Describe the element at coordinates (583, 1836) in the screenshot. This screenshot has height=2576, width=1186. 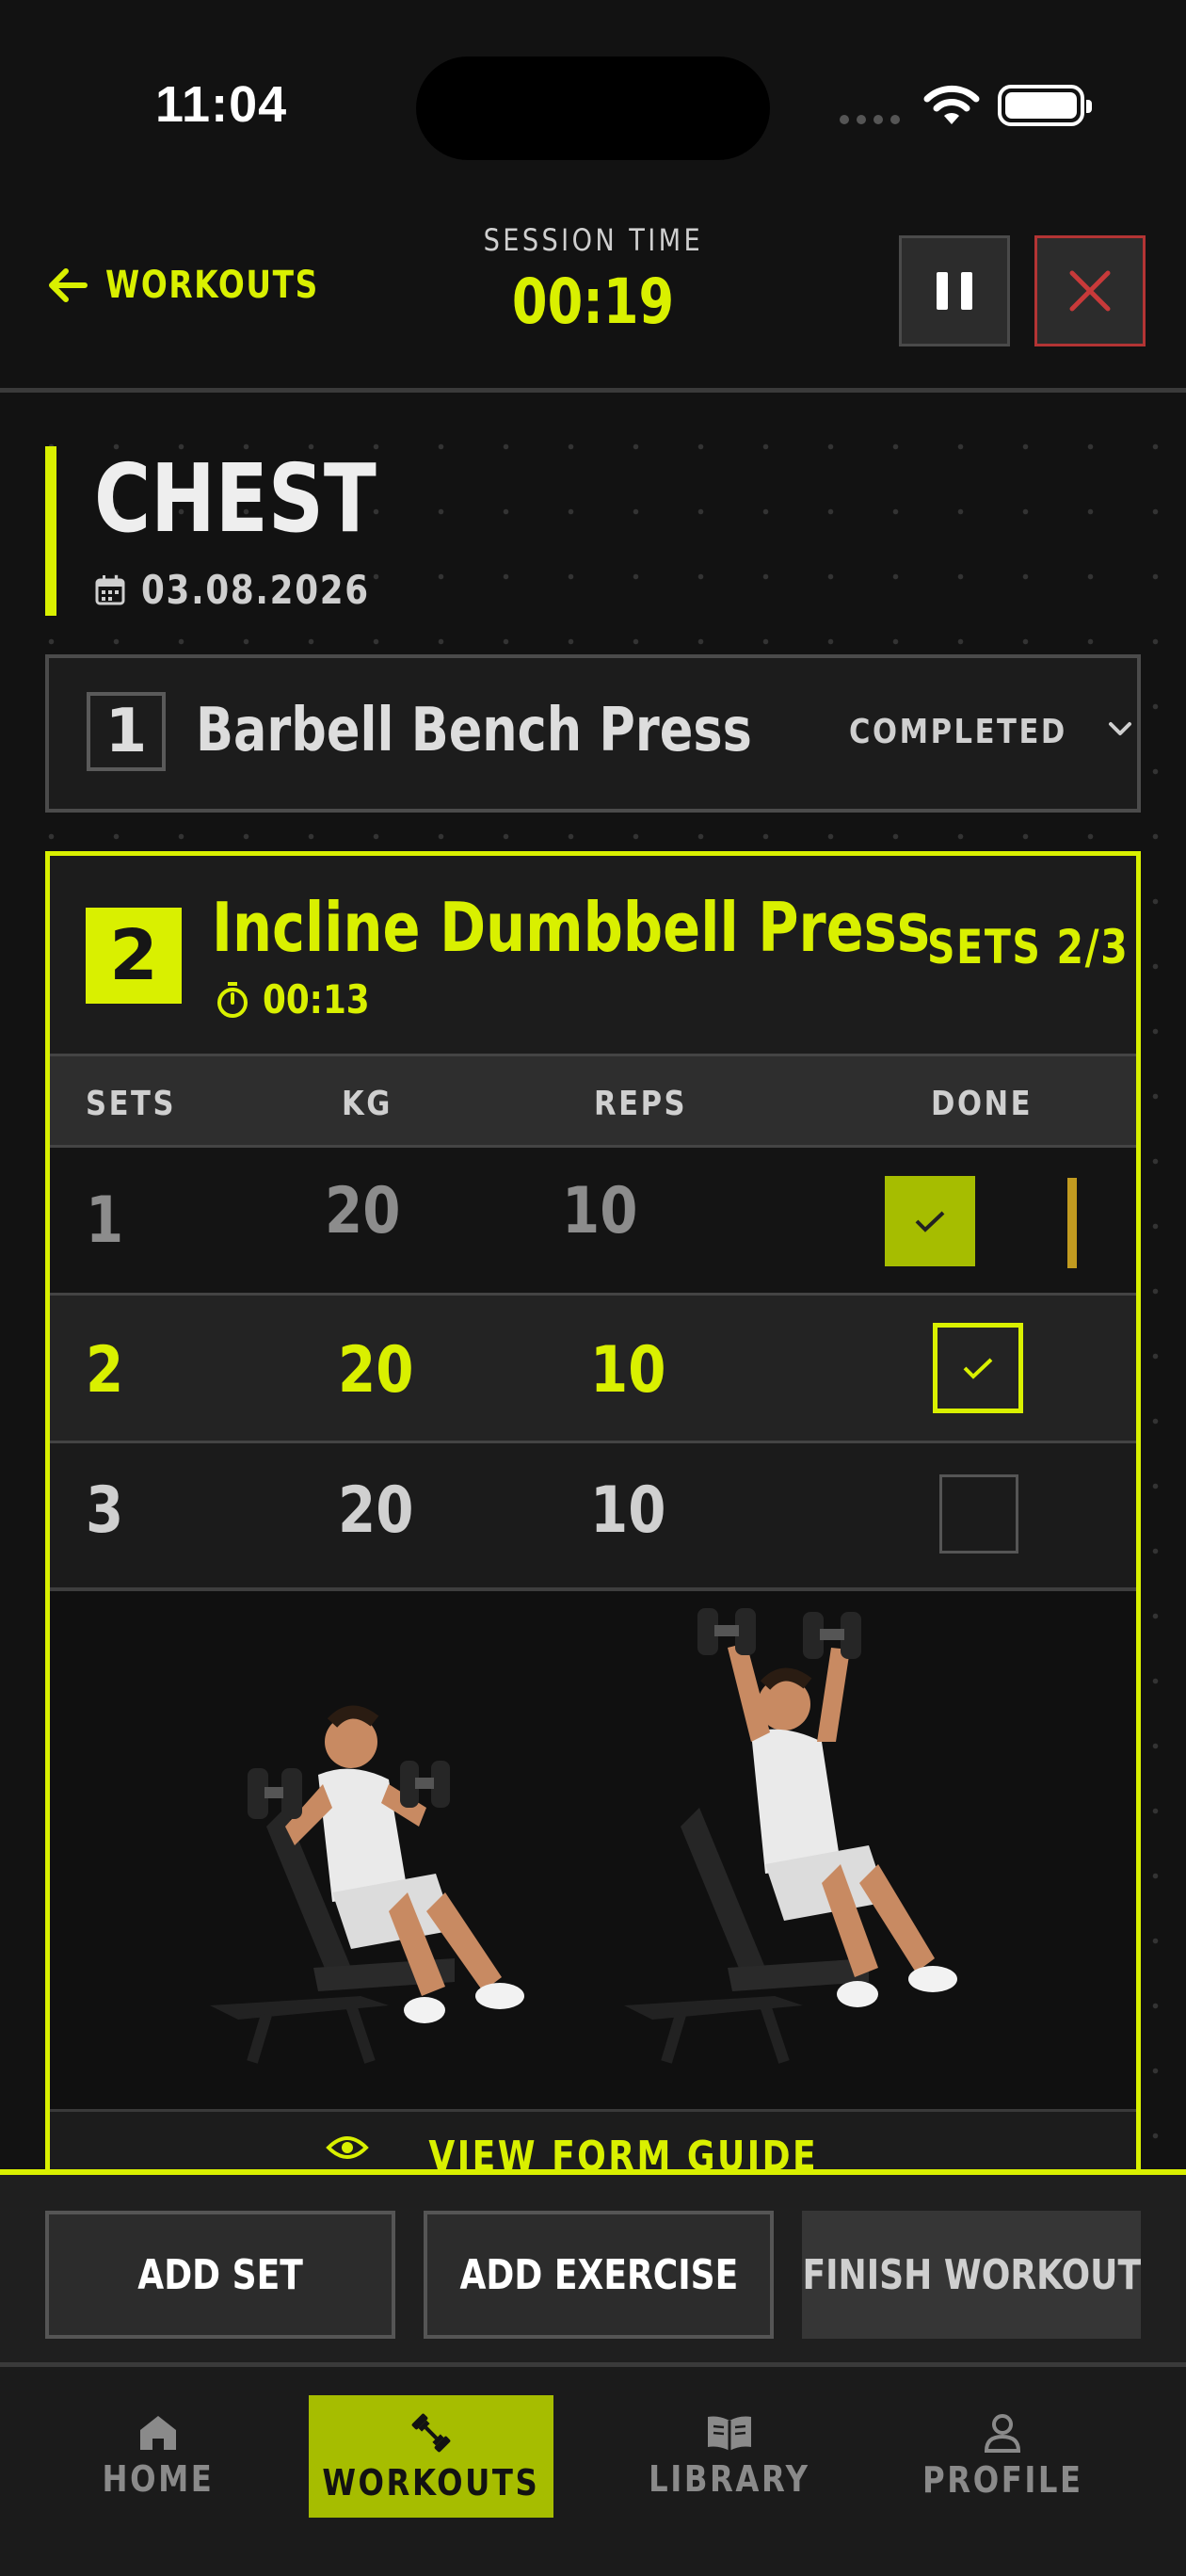
I see `incline-press-figure` at that location.